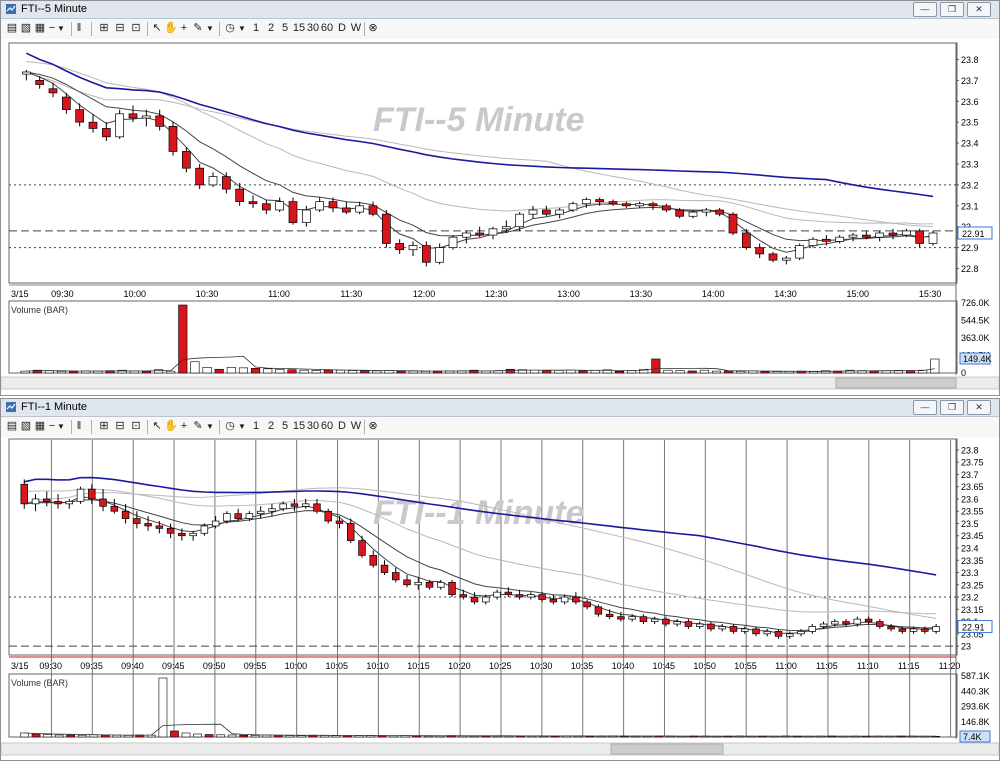 This screenshot has height=761, width=1000. Describe the element at coordinates (868, 666) in the screenshot. I see `time-axis-label: 11:10` at that location.